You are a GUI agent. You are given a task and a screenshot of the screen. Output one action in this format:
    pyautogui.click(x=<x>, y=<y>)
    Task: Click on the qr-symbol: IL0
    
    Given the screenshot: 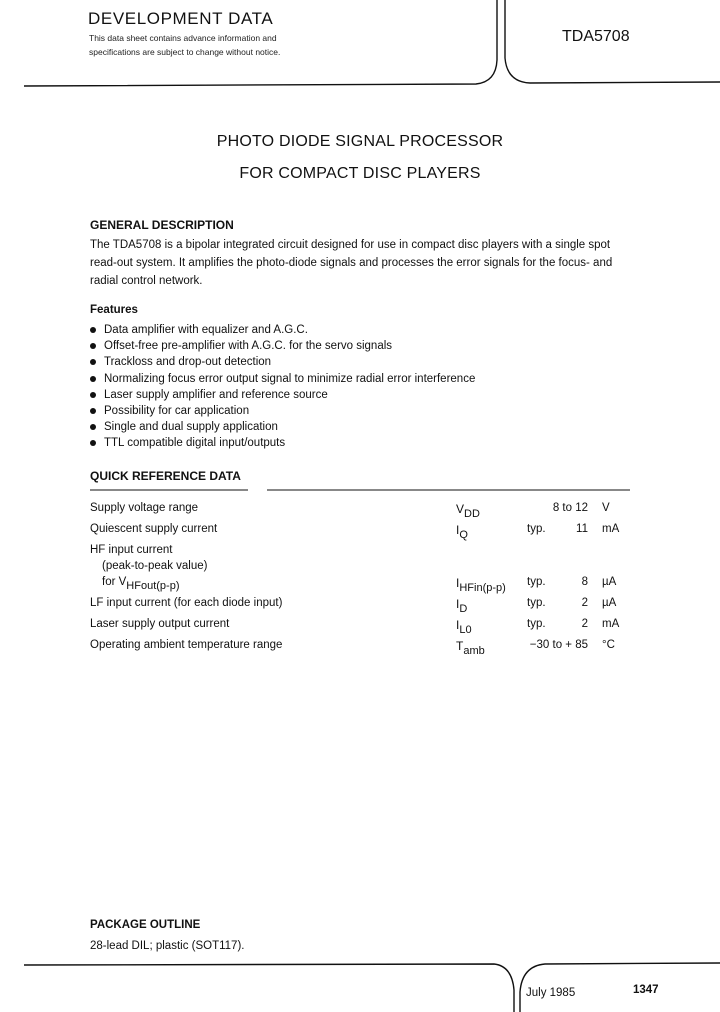 What is the action you would take?
    pyautogui.click(x=464, y=627)
    